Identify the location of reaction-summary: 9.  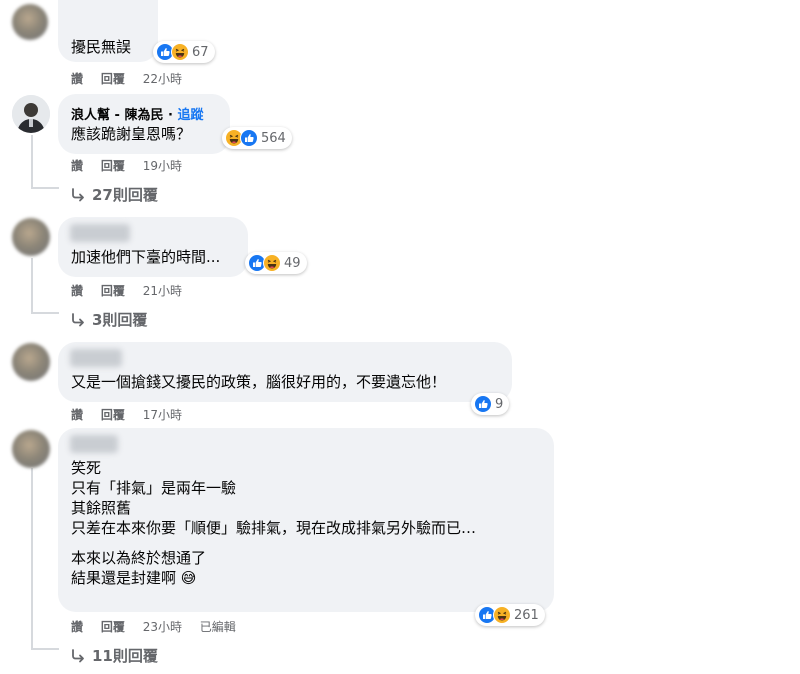
(490, 404).